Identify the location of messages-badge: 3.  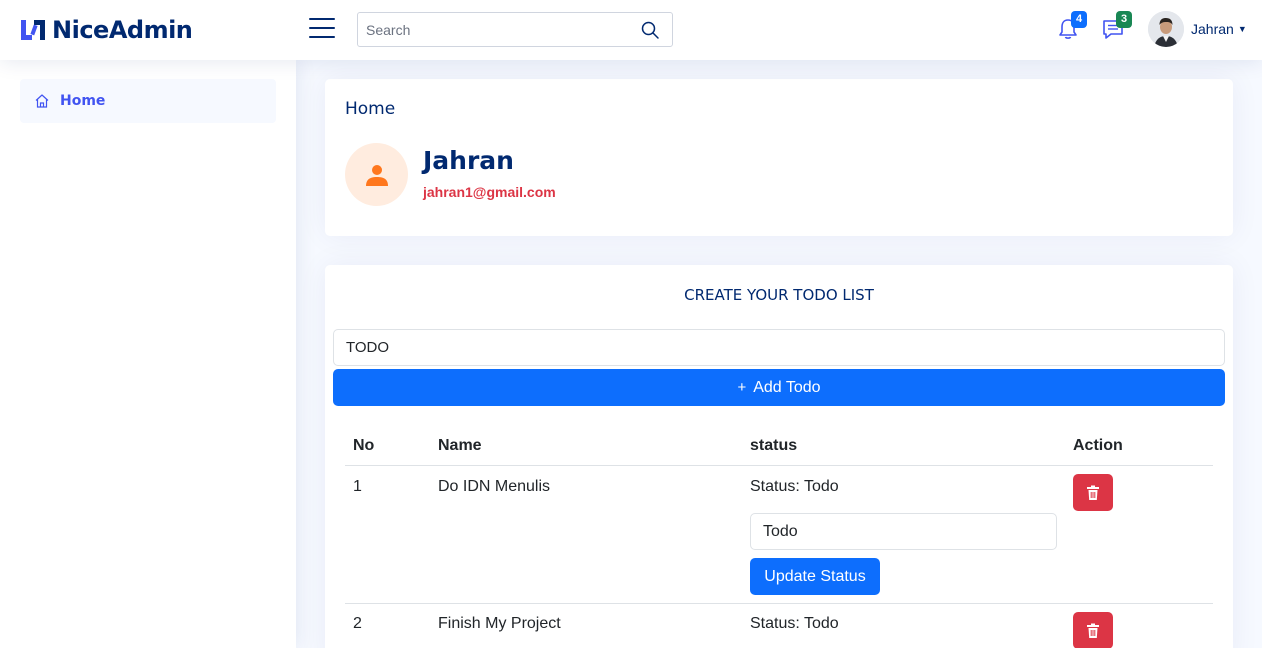
(1124, 19).